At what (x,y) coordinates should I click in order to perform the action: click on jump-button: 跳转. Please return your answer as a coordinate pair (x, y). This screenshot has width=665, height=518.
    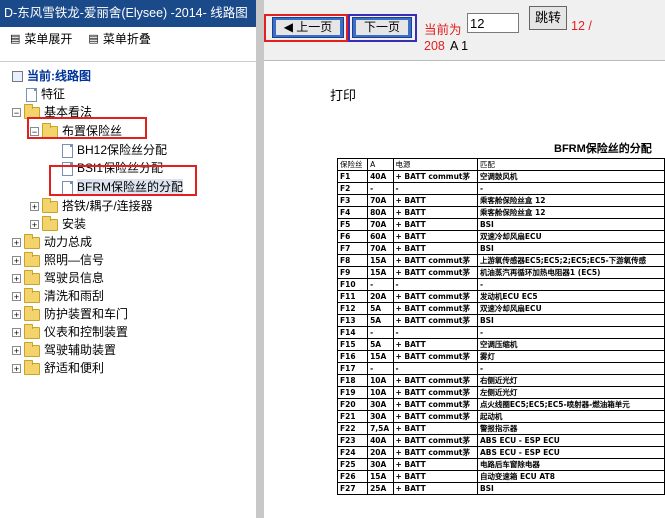
    Looking at the image, I should click on (548, 18).